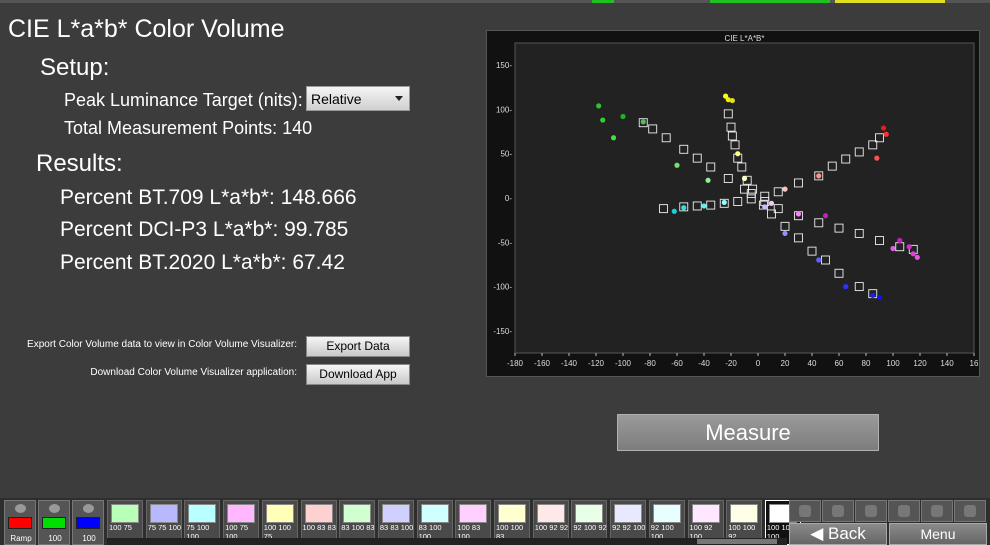 The height and width of the screenshot is (545, 990). I want to click on results-heading: Results:, so click(79, 163).